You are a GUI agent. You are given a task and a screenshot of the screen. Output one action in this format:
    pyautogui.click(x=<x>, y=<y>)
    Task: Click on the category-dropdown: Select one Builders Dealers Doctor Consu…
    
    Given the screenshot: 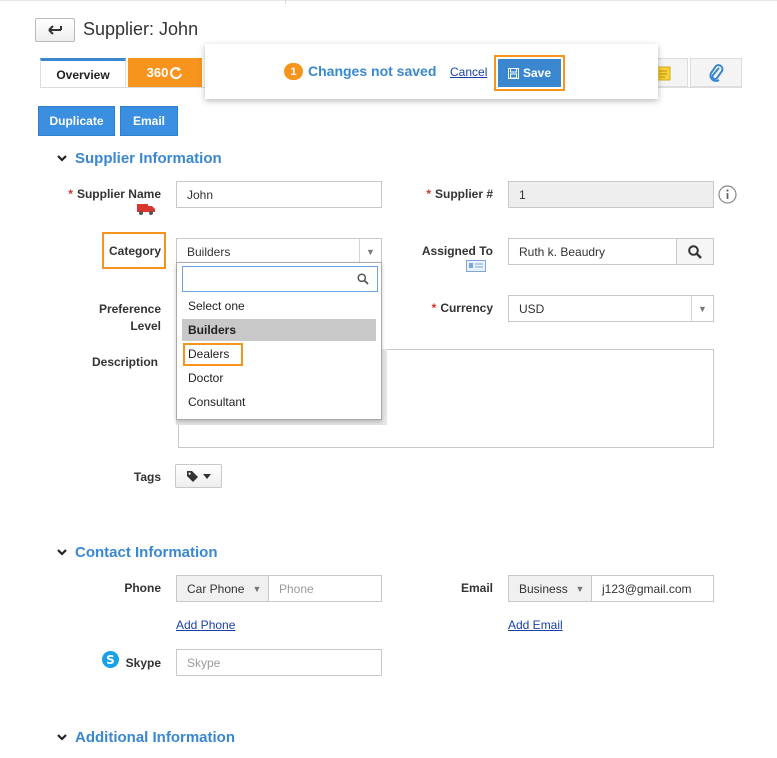 What is the action you would take?
    pyautogui.click(x=279, y=341)
    